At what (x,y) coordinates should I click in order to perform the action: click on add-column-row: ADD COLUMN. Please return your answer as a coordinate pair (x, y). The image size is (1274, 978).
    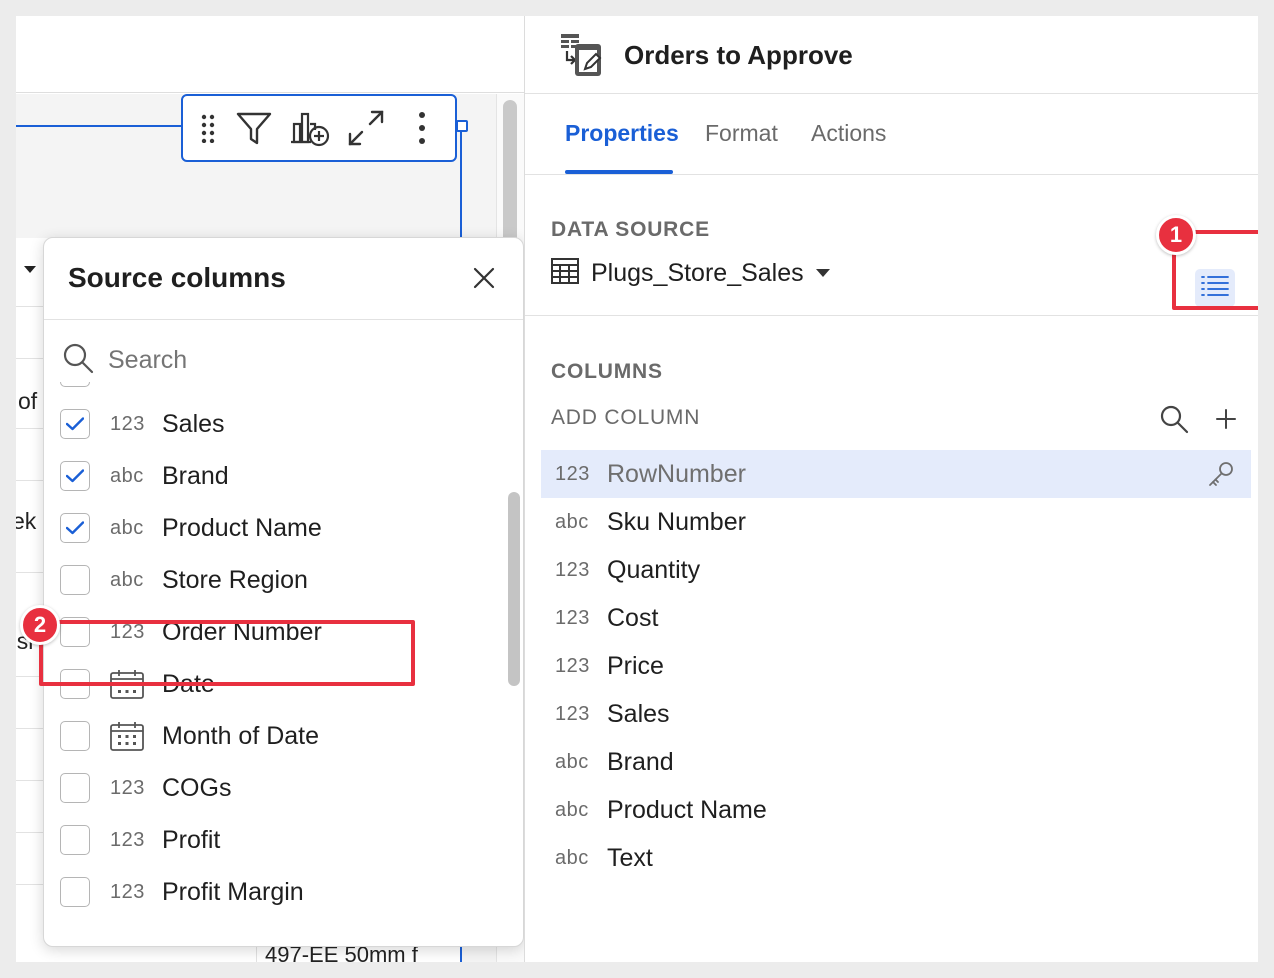
    Looking at the image, I should click on (891, 418).